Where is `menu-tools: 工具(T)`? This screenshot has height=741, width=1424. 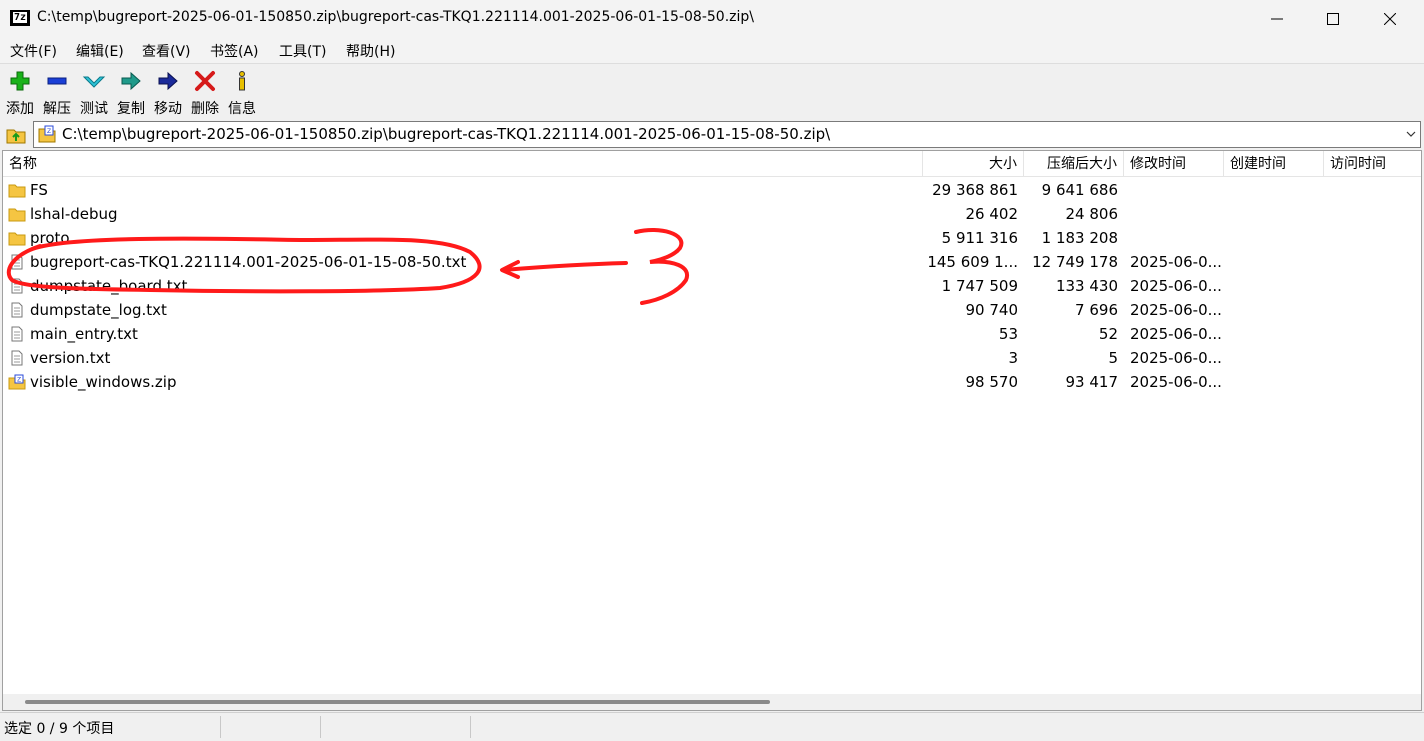
menu-tools: 工具(T) is located at coordinates (302, 51).